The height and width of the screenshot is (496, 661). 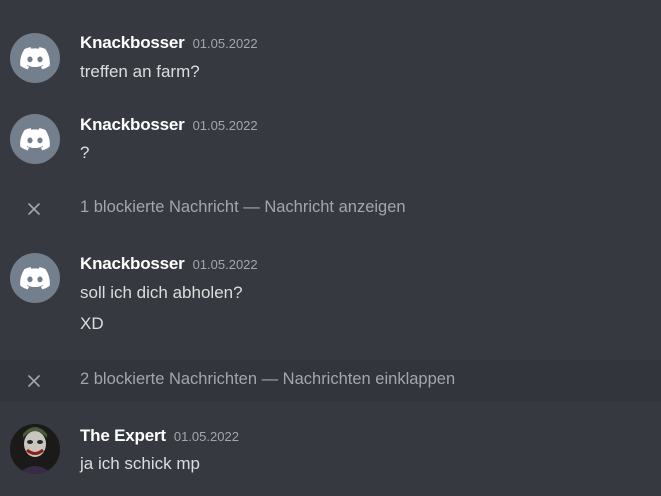 I want to click on message-header: The Expert 01.05.2022, so click(x=159, y=436).